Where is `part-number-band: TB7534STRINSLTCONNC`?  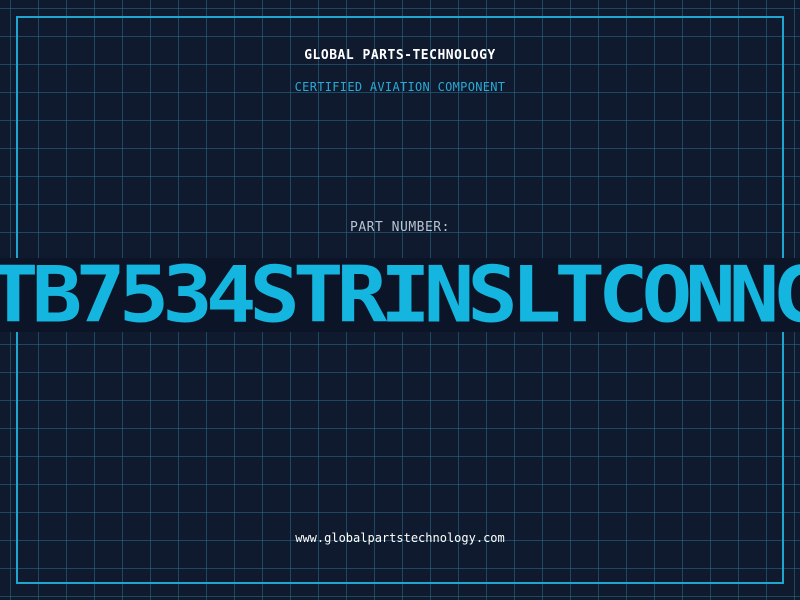
part-number-band: TB7534STRINSLTCONNC is located at coordinates (400, 295).